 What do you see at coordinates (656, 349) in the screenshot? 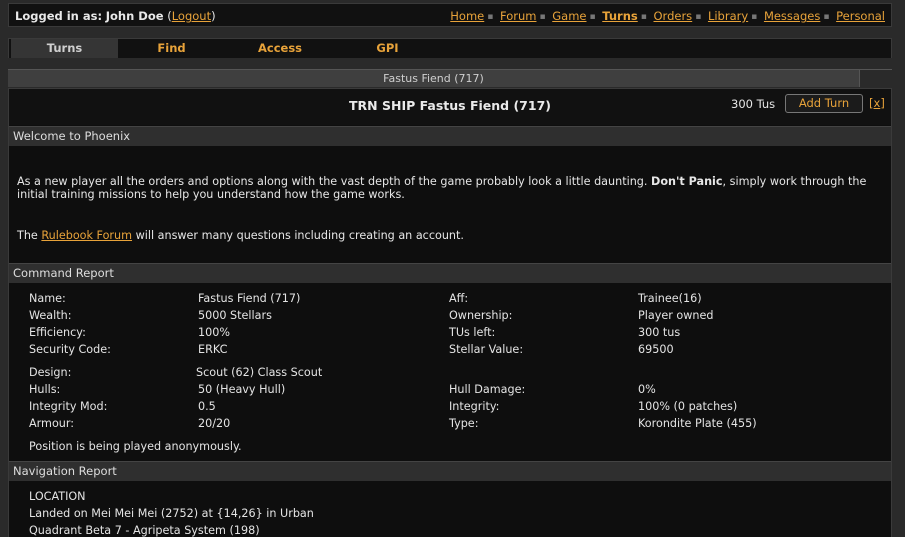
I see `stellar-value-value: 69500` at bounding box center [656, 349].